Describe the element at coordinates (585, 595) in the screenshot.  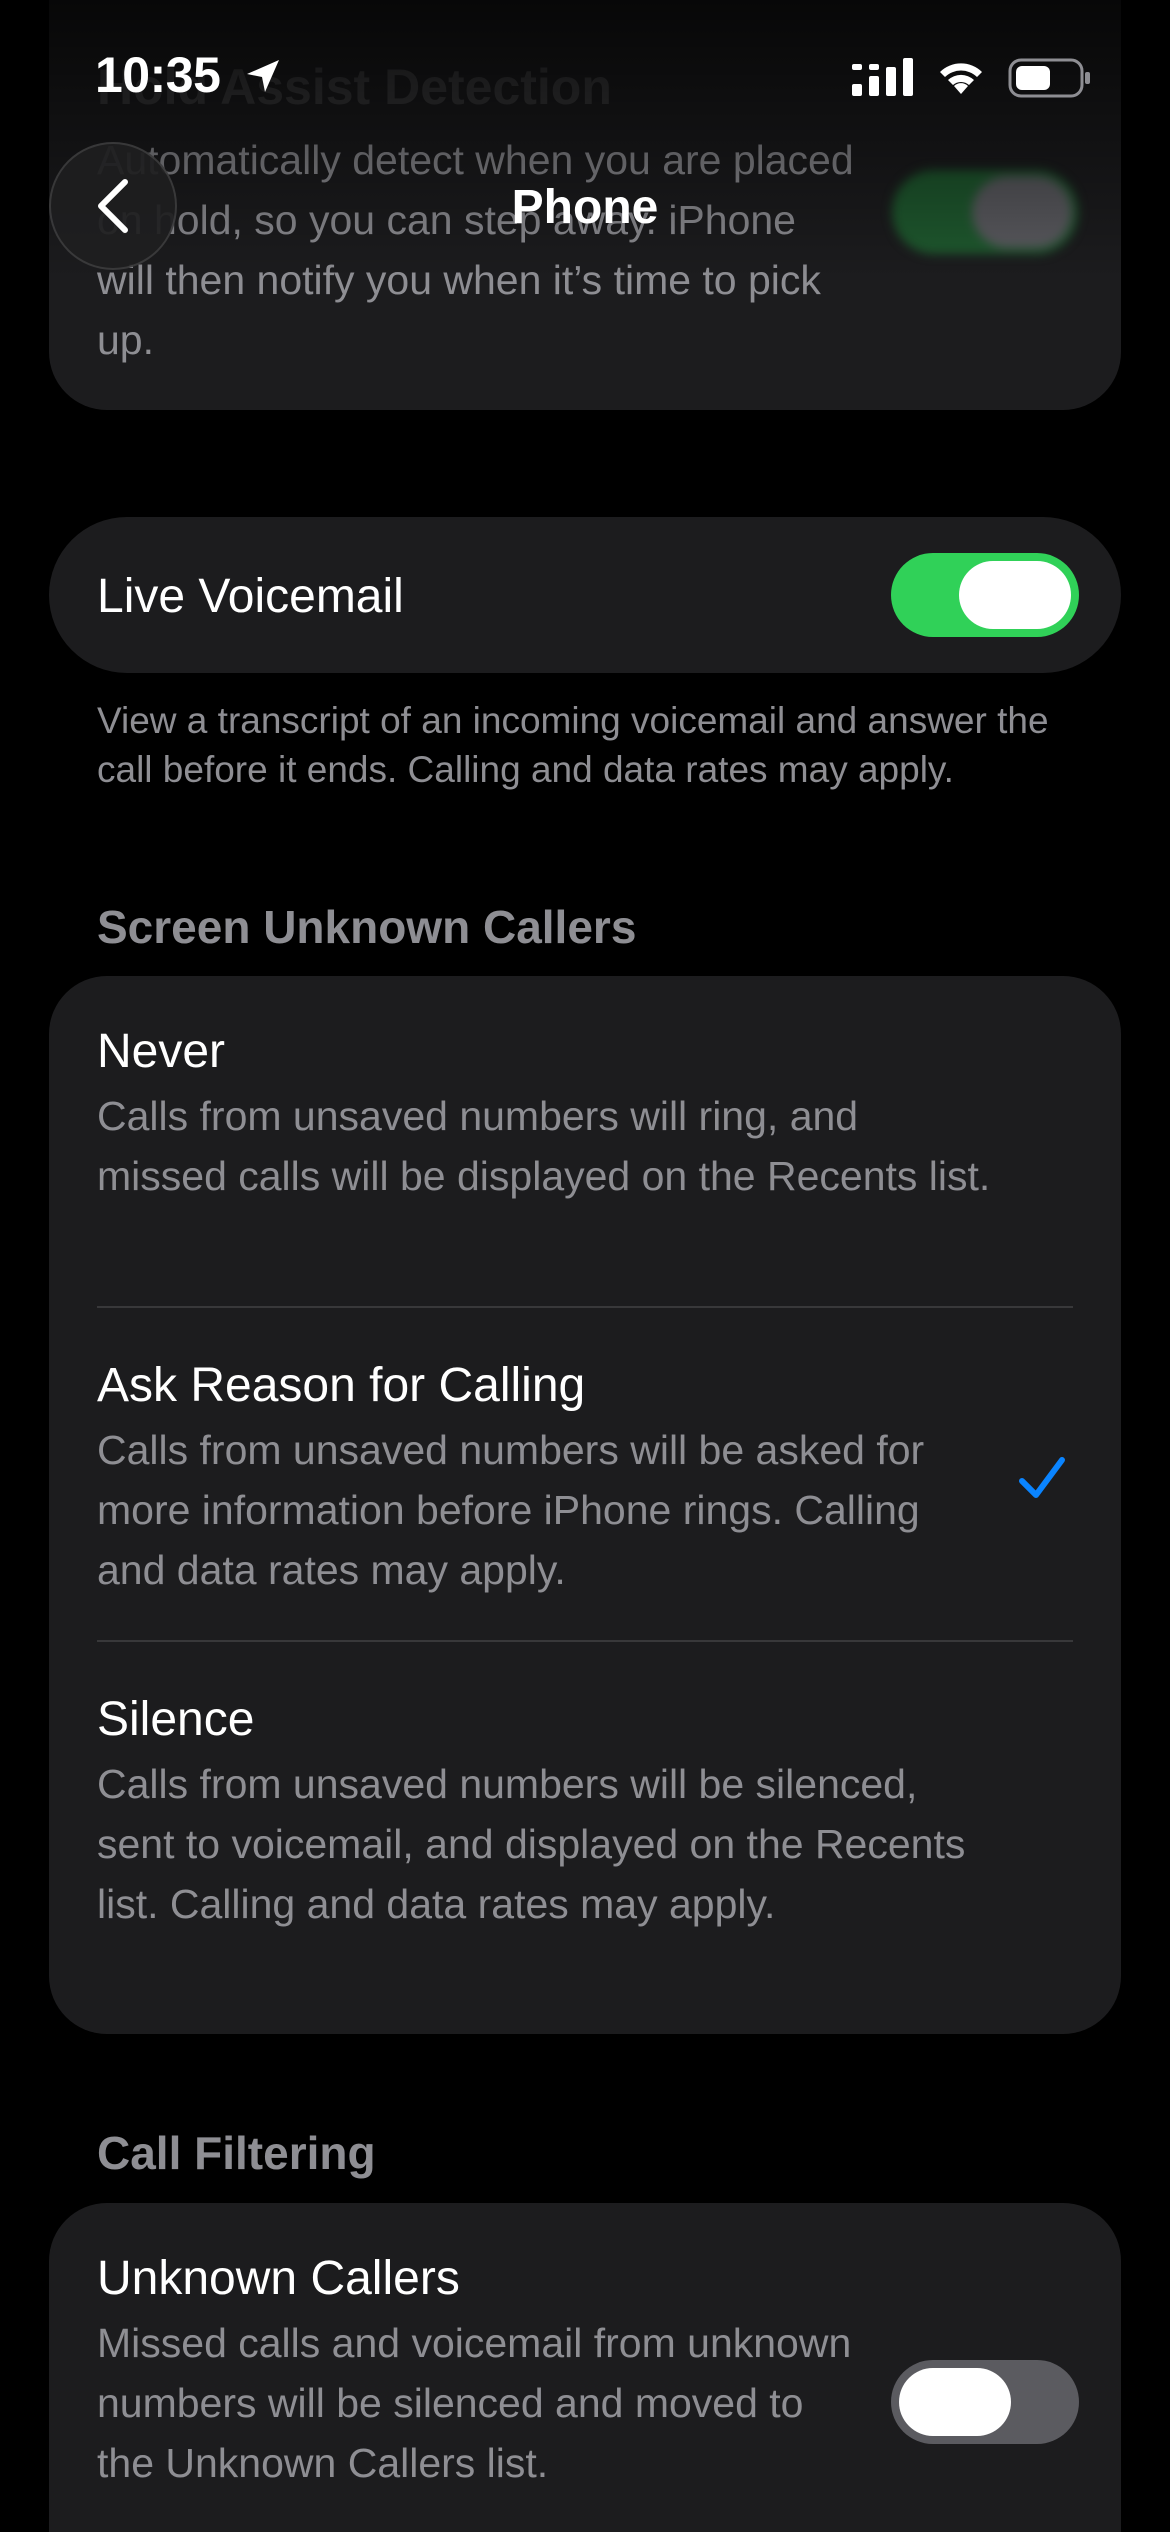
I see `live-voicemail-row: Live Voicemail` at that location.